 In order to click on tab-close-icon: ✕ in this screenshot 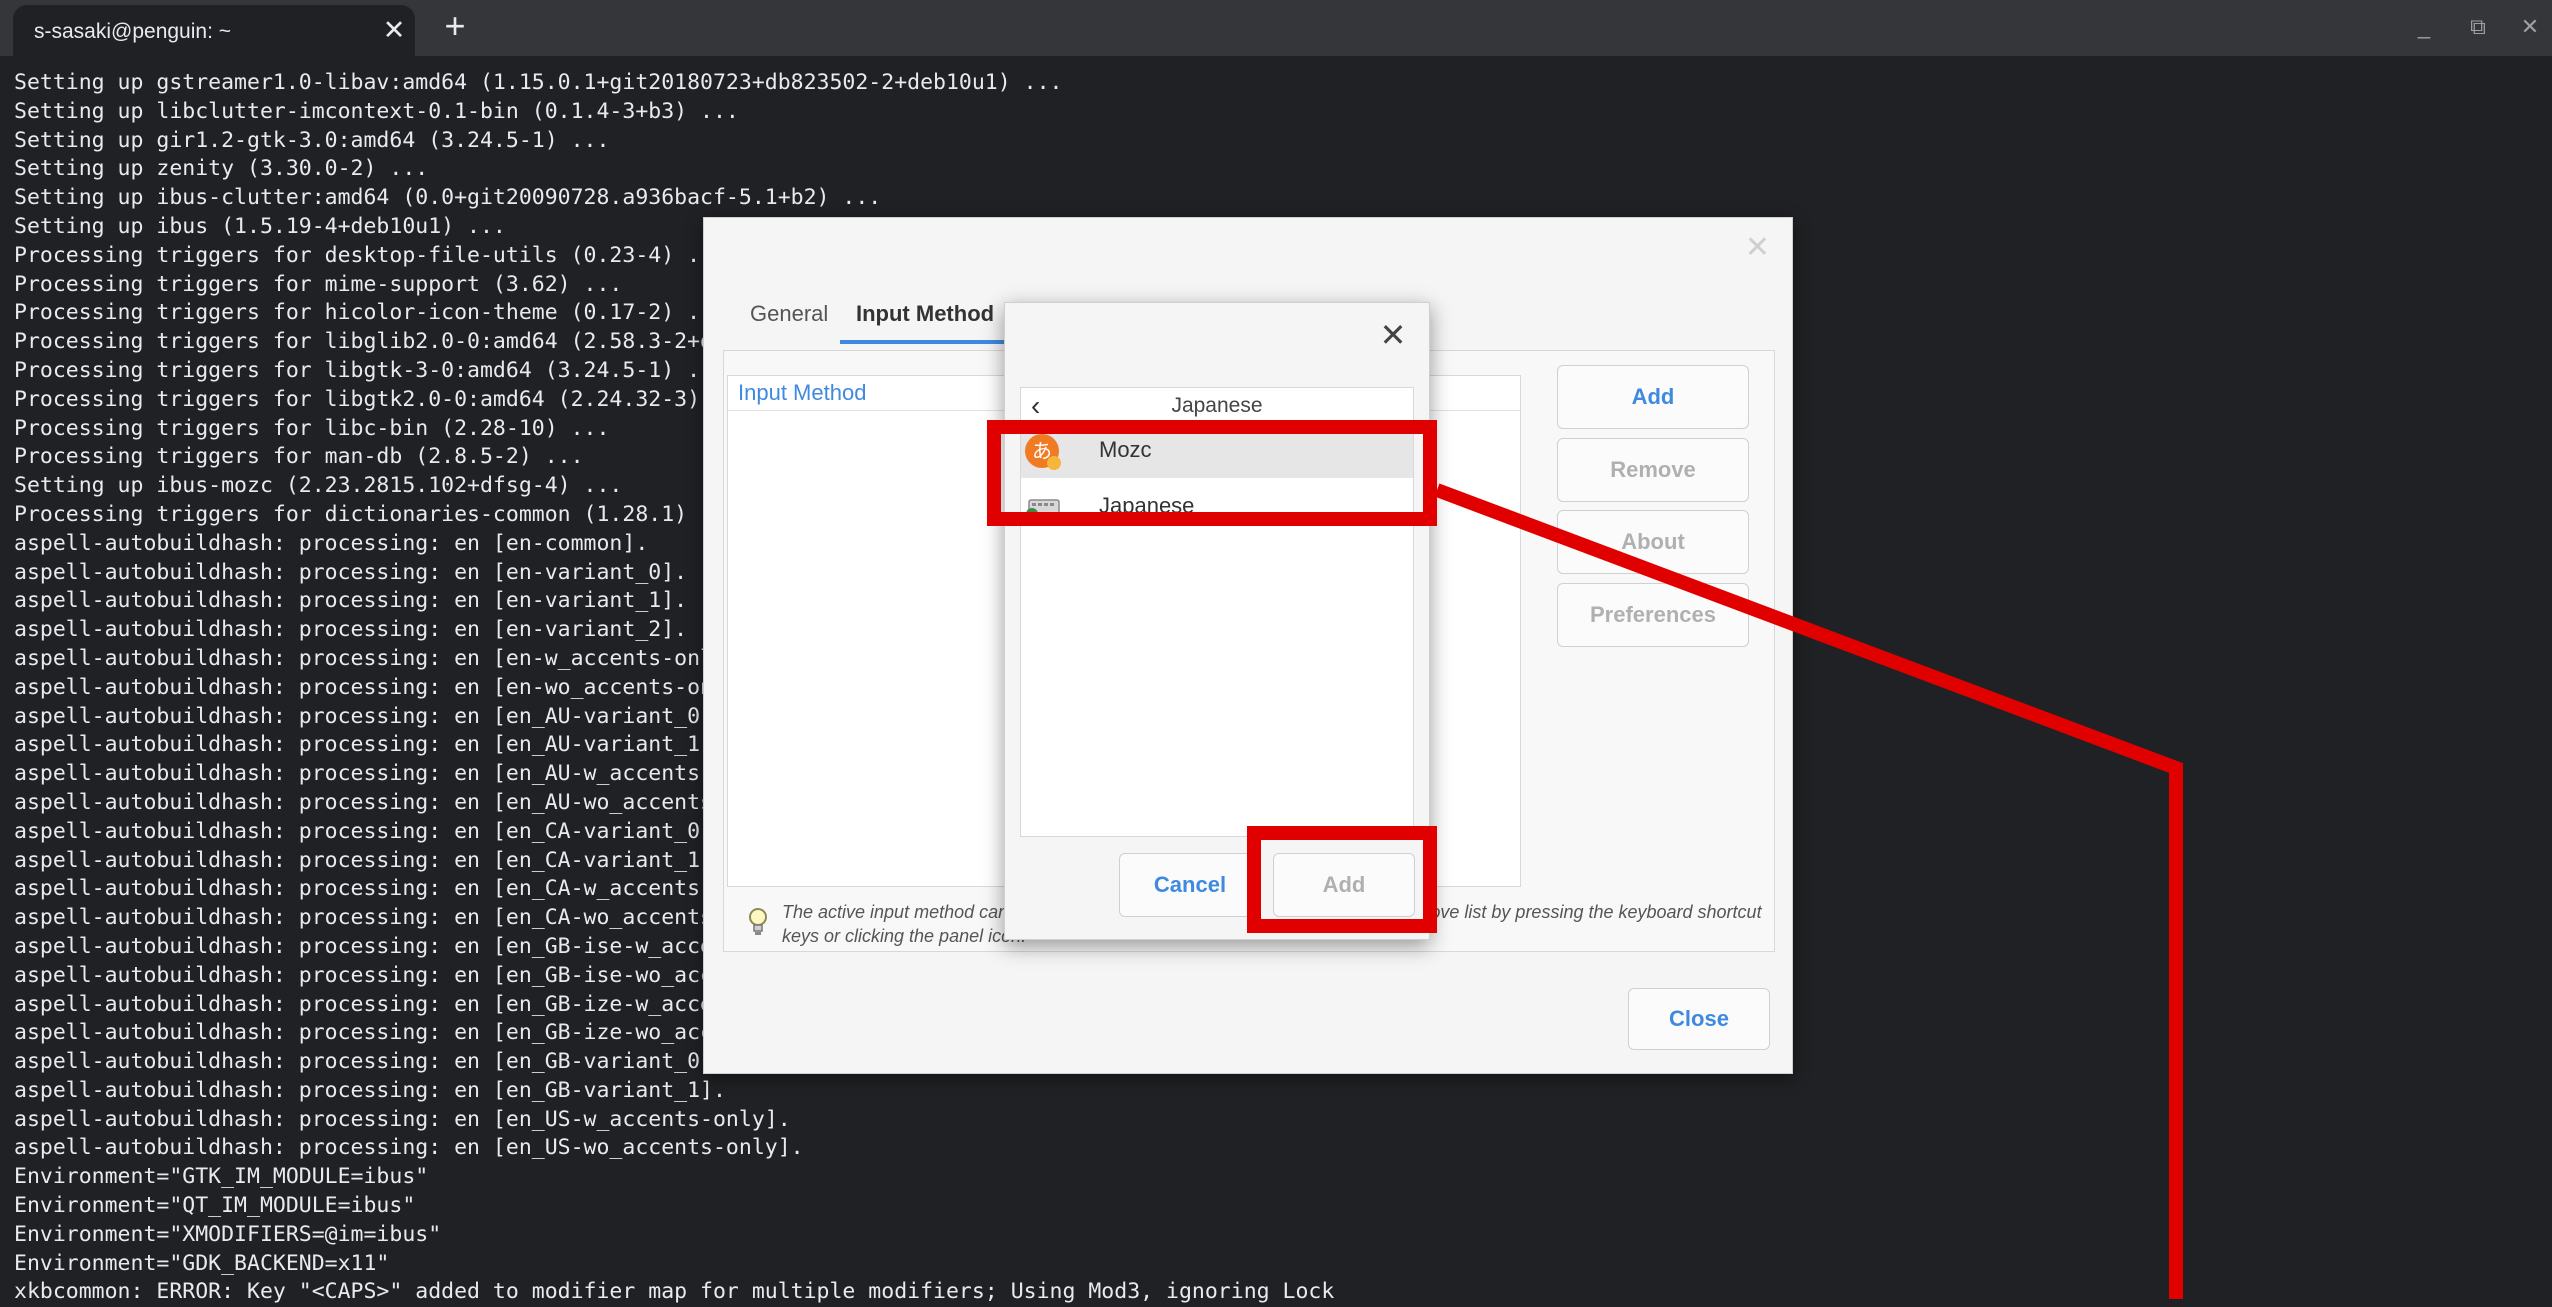, I will do `click(394, 30)`.